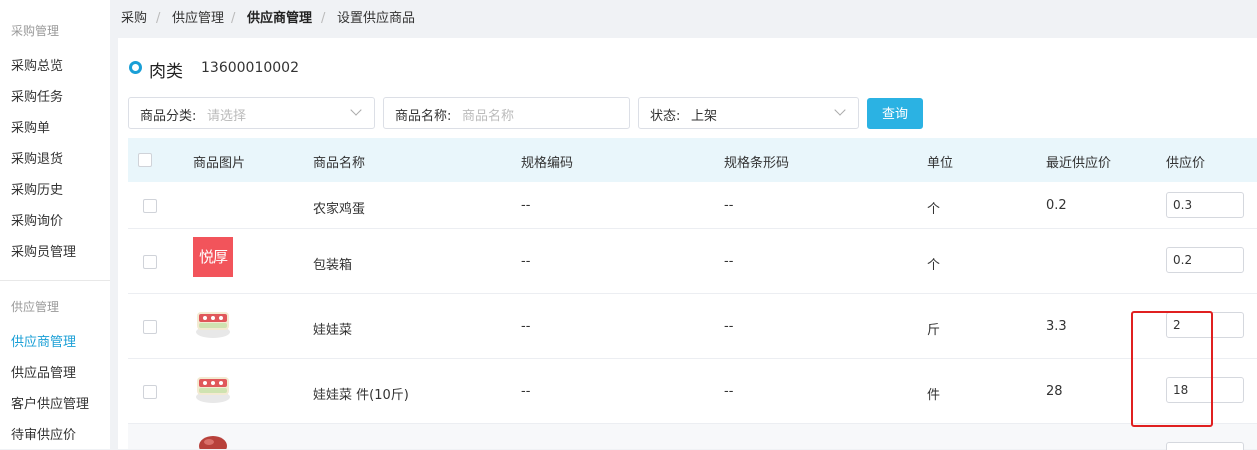 This screenshot has width=1257, height=450. I want to click on table-row: 娃娃菜 -- -- 斤 3.3, so click(692, 326).